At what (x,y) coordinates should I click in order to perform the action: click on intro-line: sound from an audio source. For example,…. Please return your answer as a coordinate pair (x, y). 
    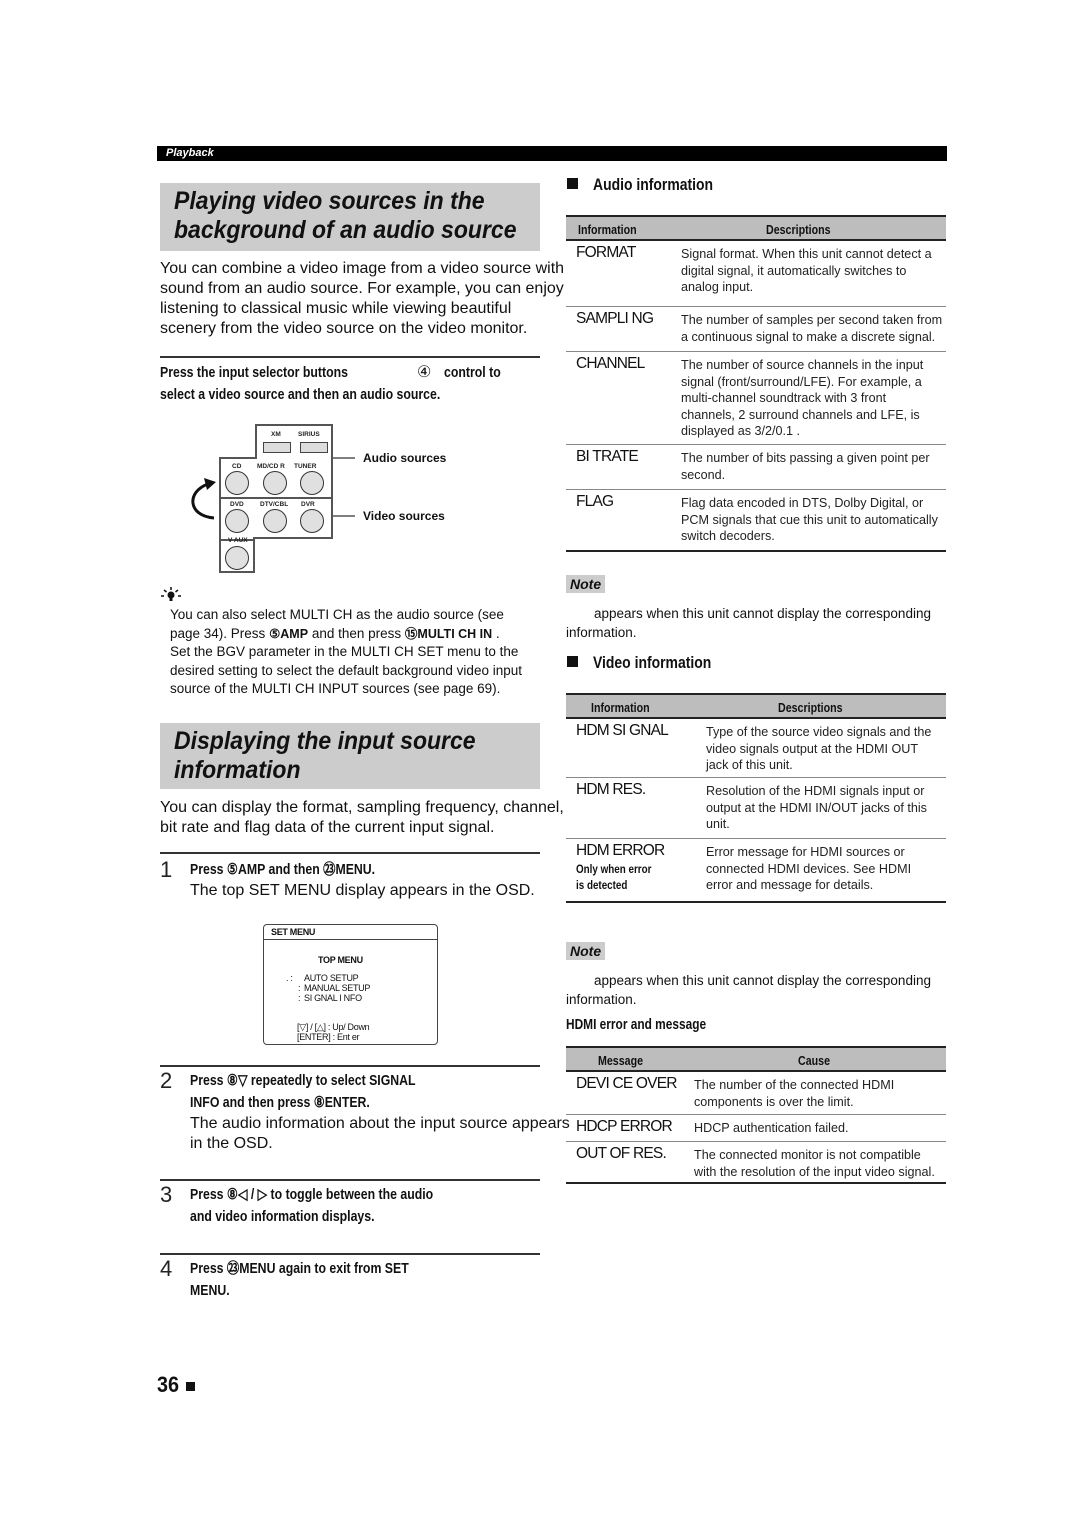
    Looking at the image, I should click on (362, 288).